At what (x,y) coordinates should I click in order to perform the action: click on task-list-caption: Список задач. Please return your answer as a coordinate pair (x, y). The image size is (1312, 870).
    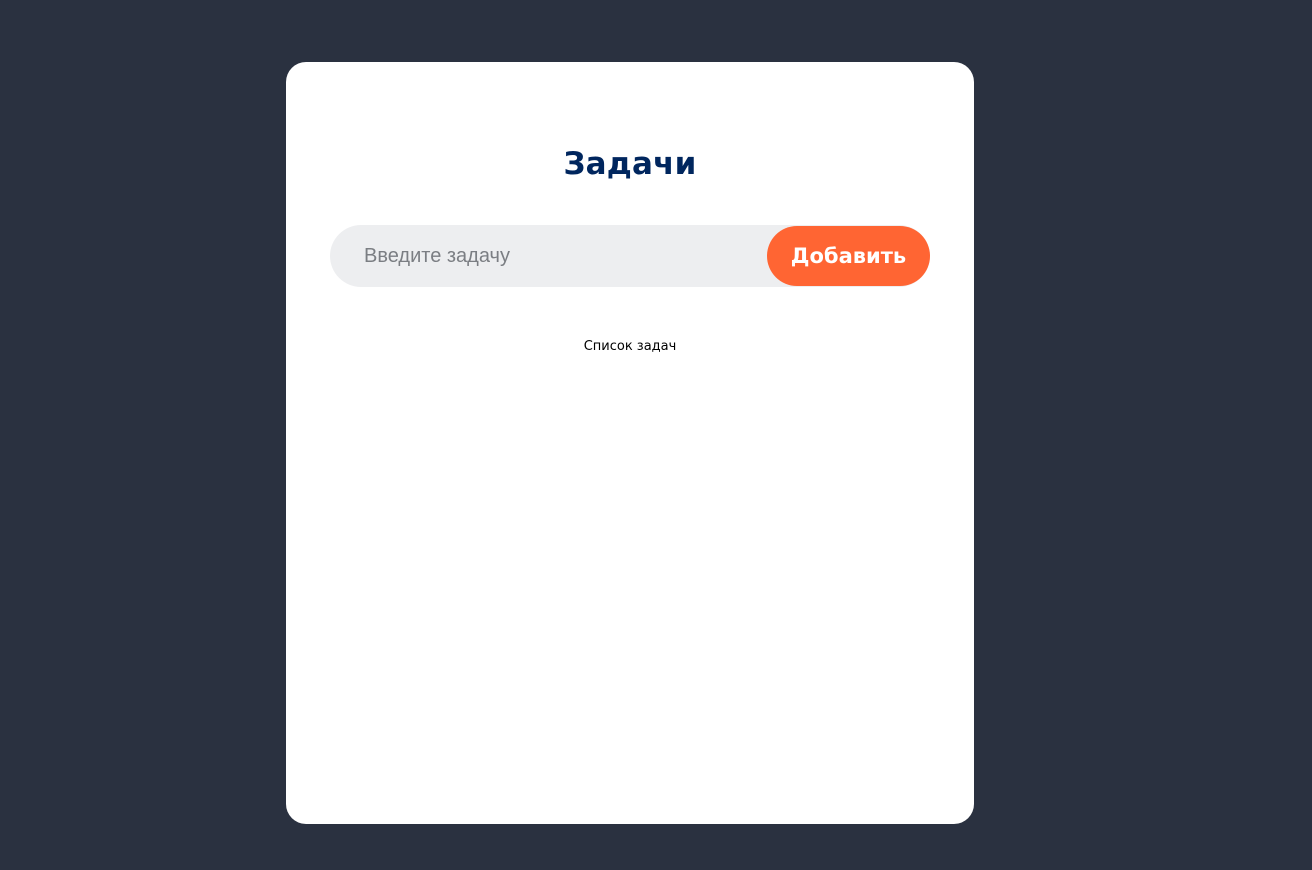
    Looking at the image, I should click on (630, 346).